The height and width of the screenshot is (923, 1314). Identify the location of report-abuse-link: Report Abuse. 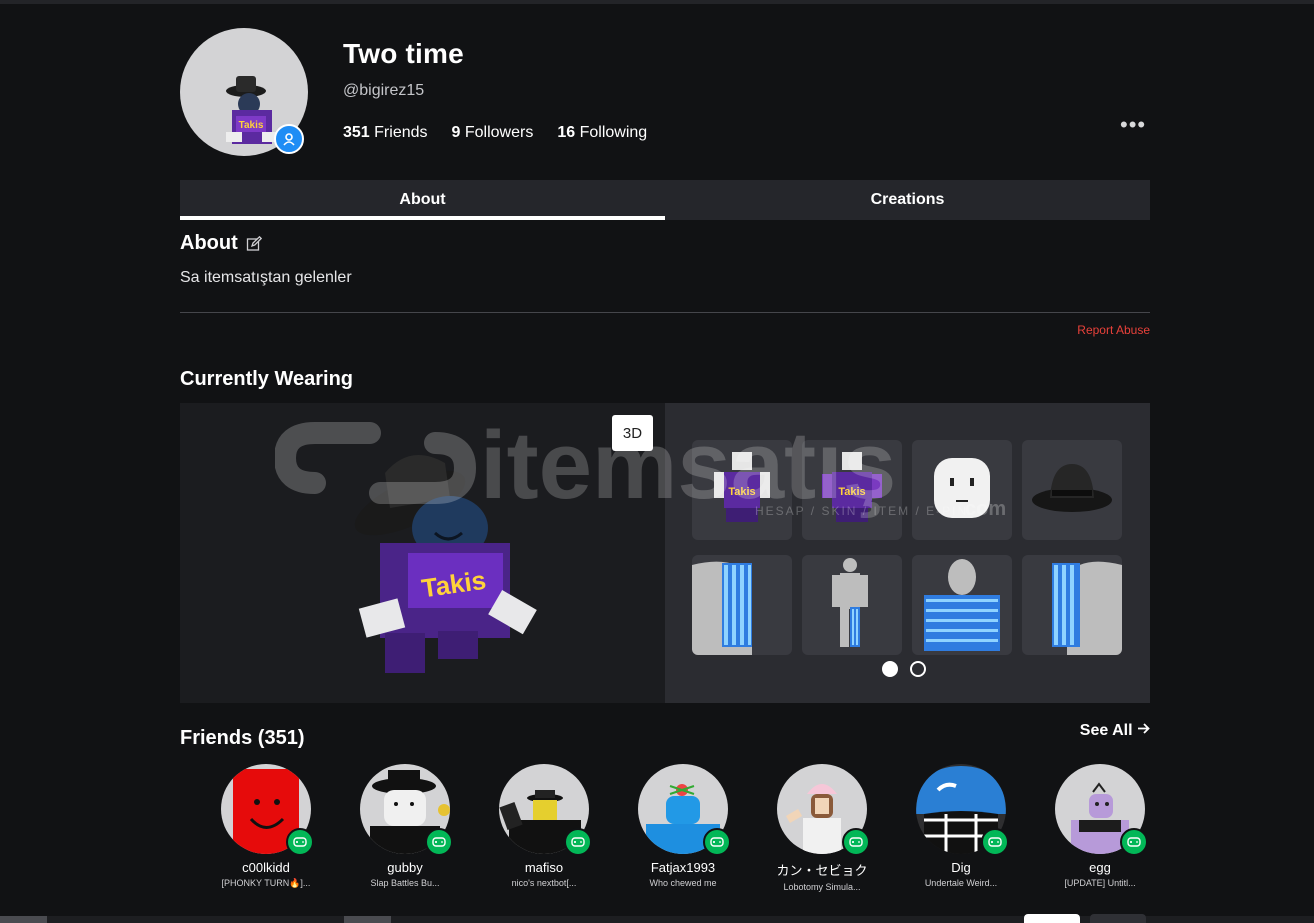
(1113, 330).